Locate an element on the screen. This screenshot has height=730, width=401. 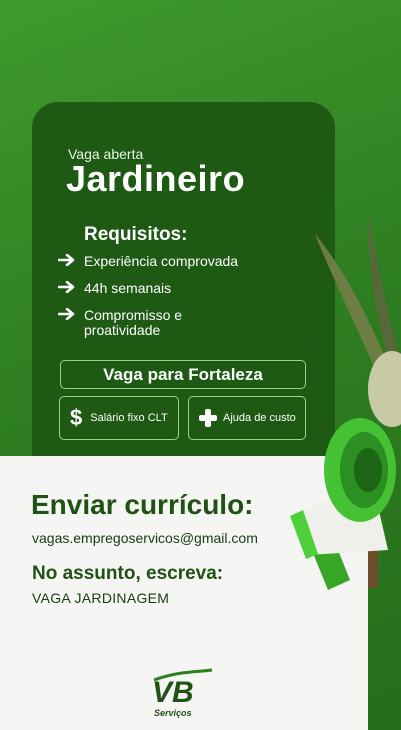
logo-text: VB is located at coordinates (173, 692).